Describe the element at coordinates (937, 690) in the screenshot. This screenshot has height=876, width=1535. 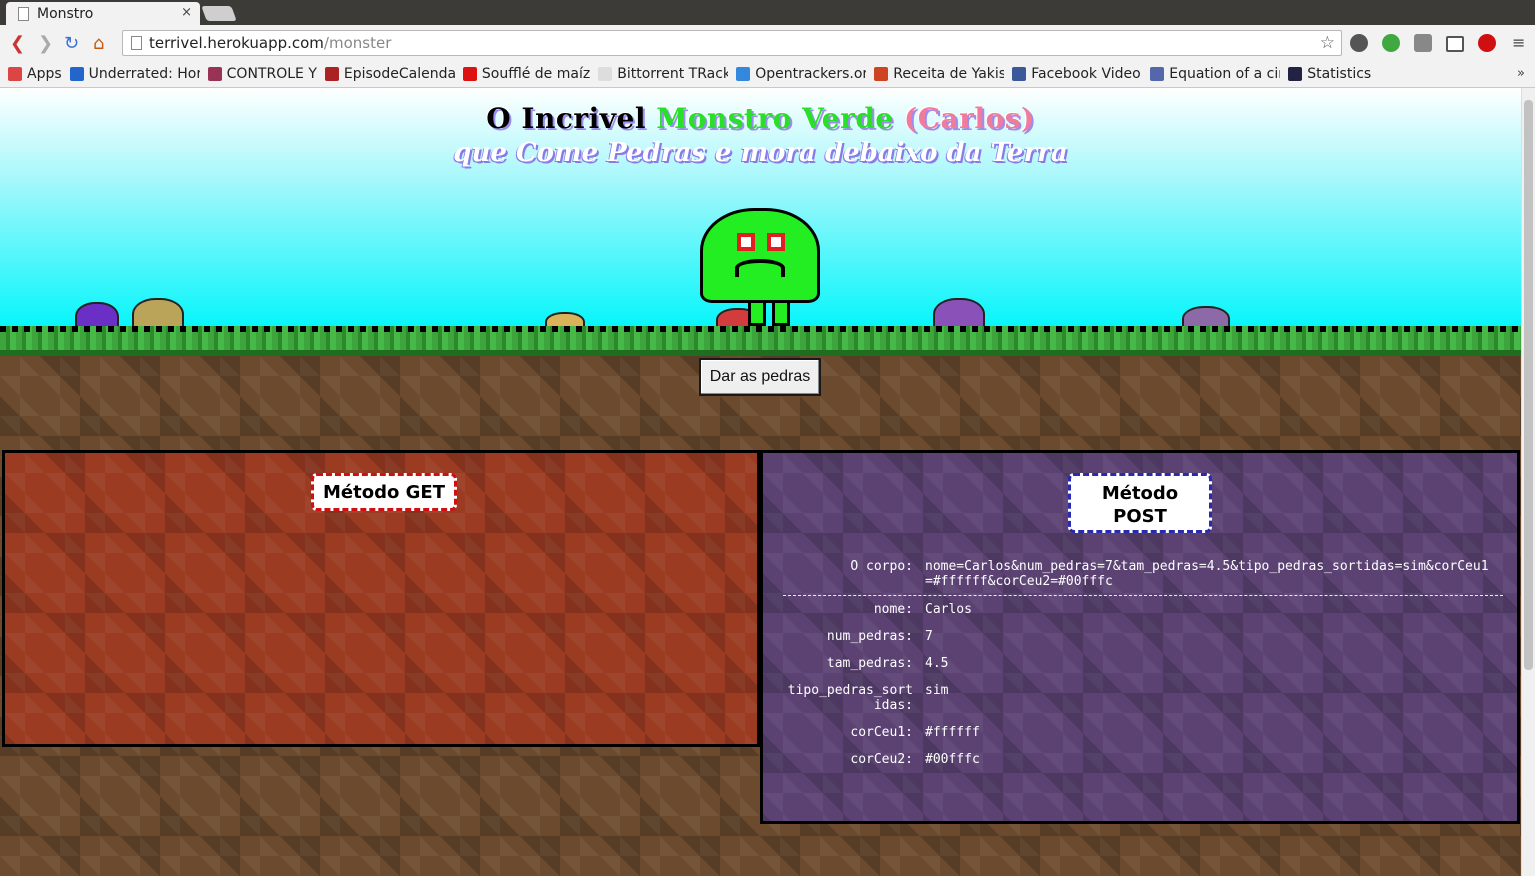
I see `post-field-value: sim` at that location.